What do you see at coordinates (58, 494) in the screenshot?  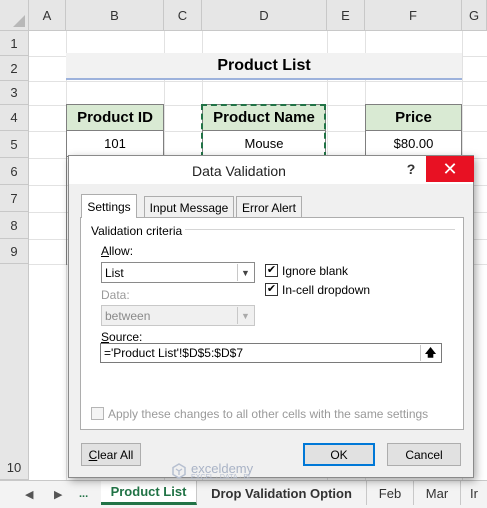 I see `scroll-tabs-right-icon: ▶` at bounding box center [58, 494].